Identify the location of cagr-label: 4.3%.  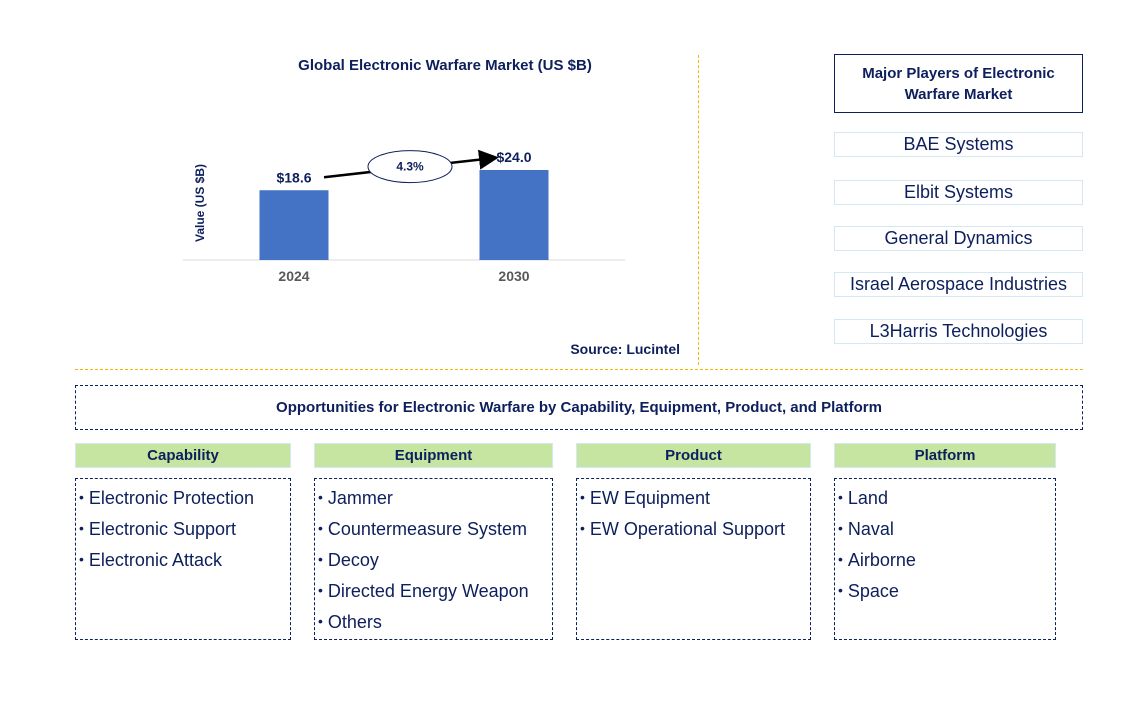
(410, 167).